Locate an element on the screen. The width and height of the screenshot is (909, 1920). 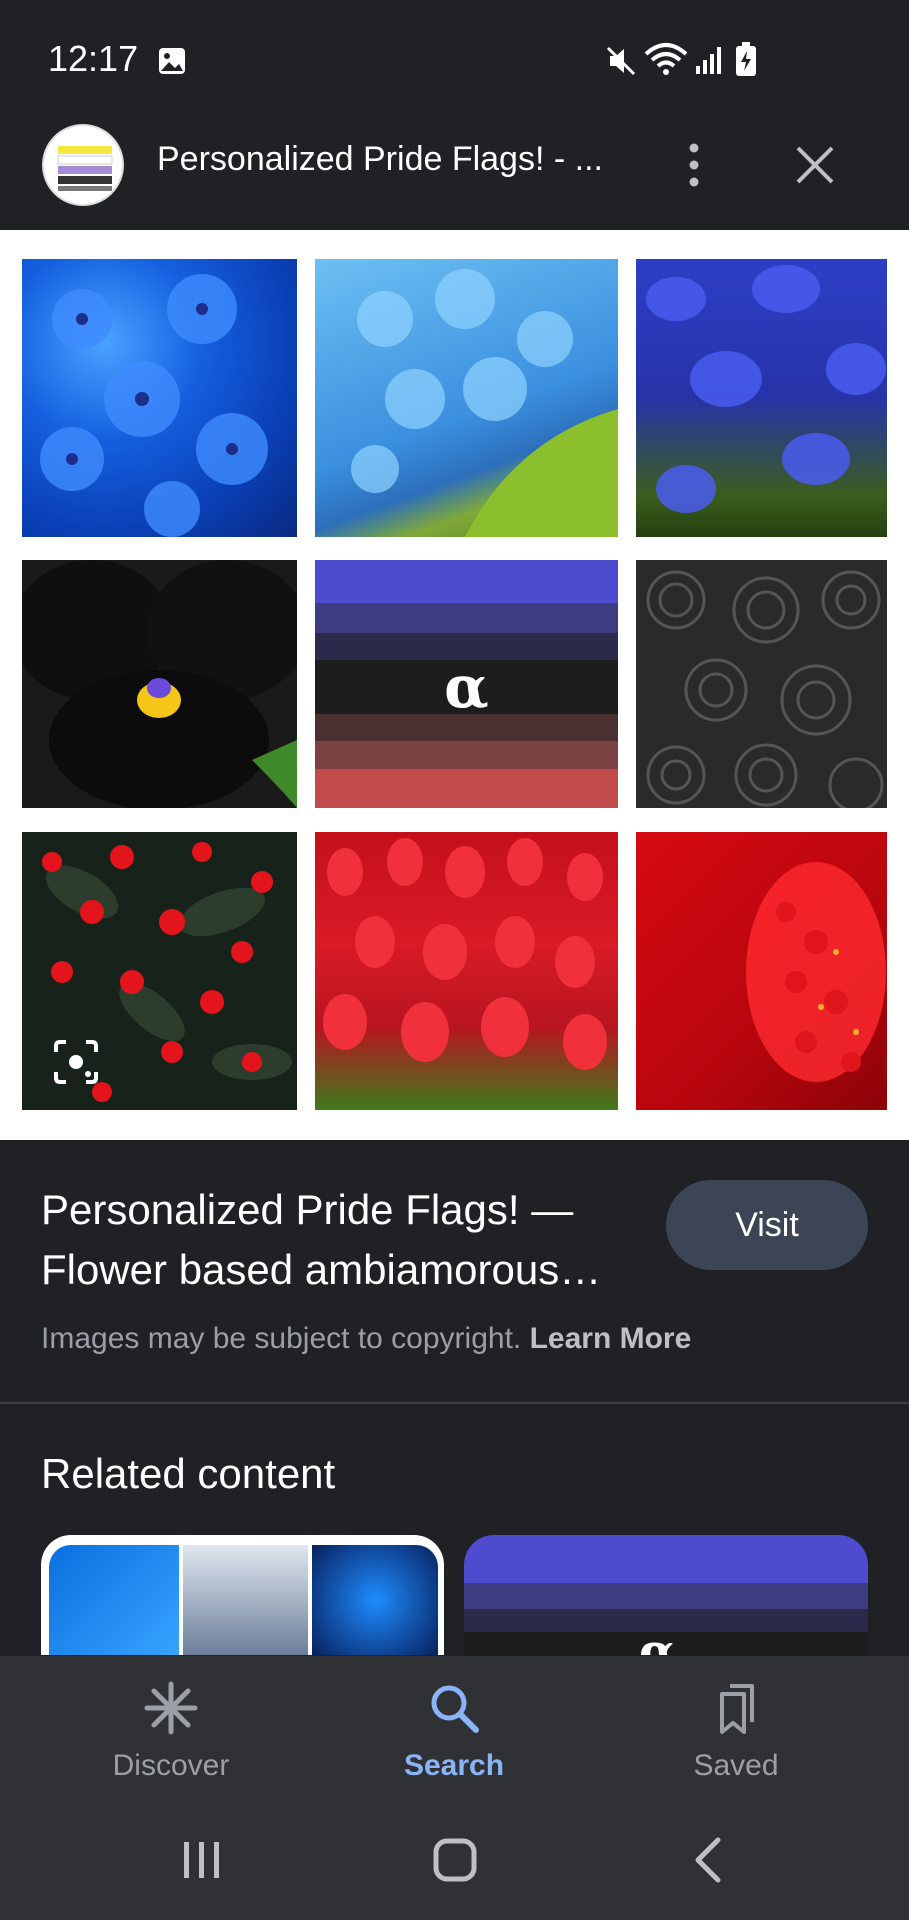
nav-saved-label: Saved is located at coordinates (736, 1765).